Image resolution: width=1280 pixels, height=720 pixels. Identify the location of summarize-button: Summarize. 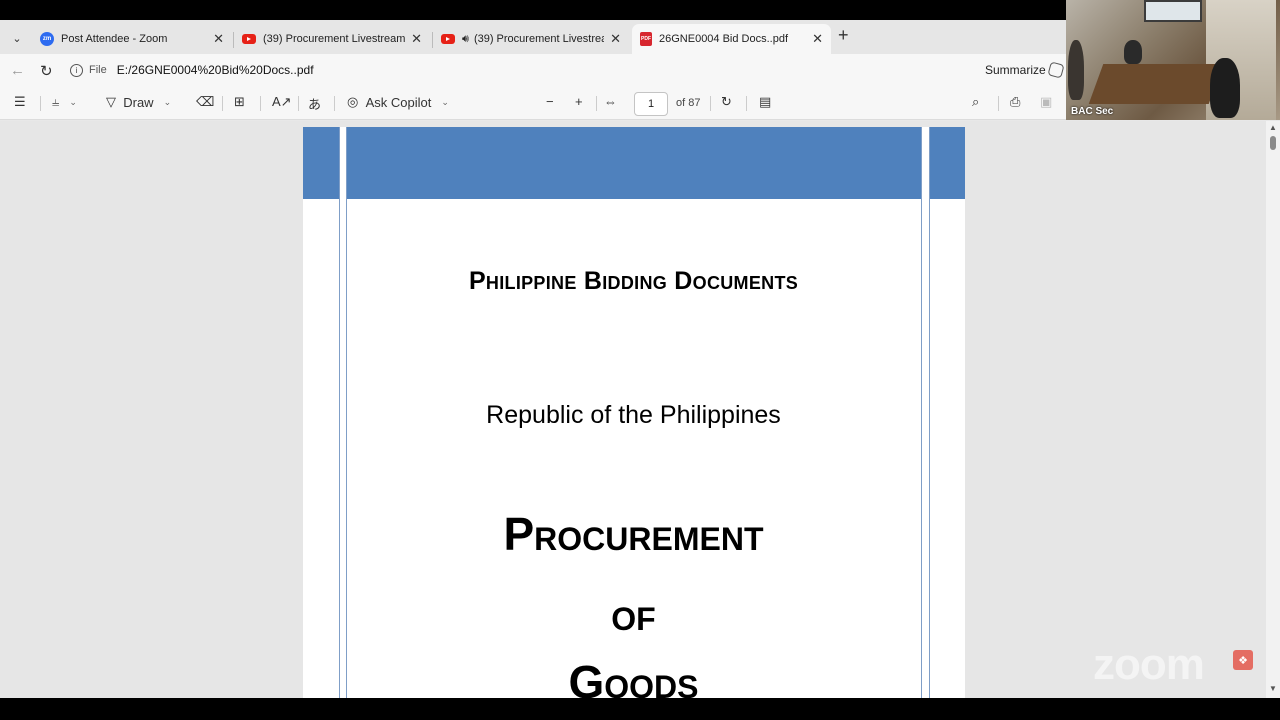
(1025, 70).